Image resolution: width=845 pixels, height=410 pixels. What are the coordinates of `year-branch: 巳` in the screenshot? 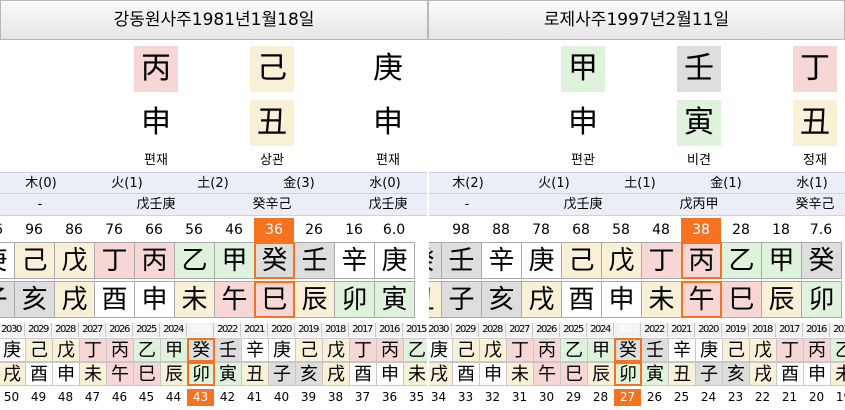 It's located at (147, 374).